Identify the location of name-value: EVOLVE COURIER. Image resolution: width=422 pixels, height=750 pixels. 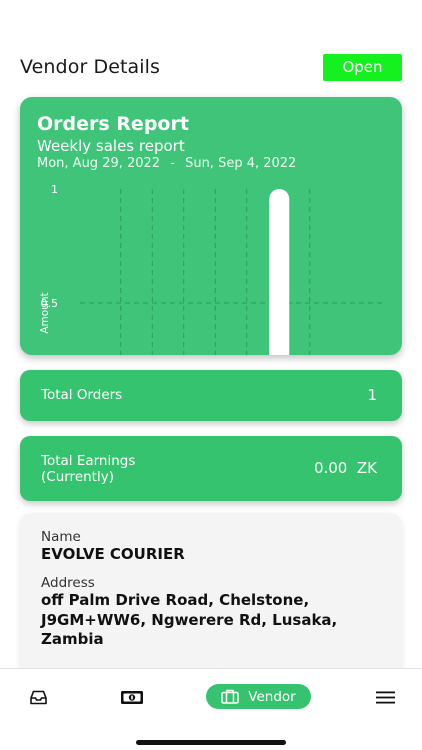
(113, 554).